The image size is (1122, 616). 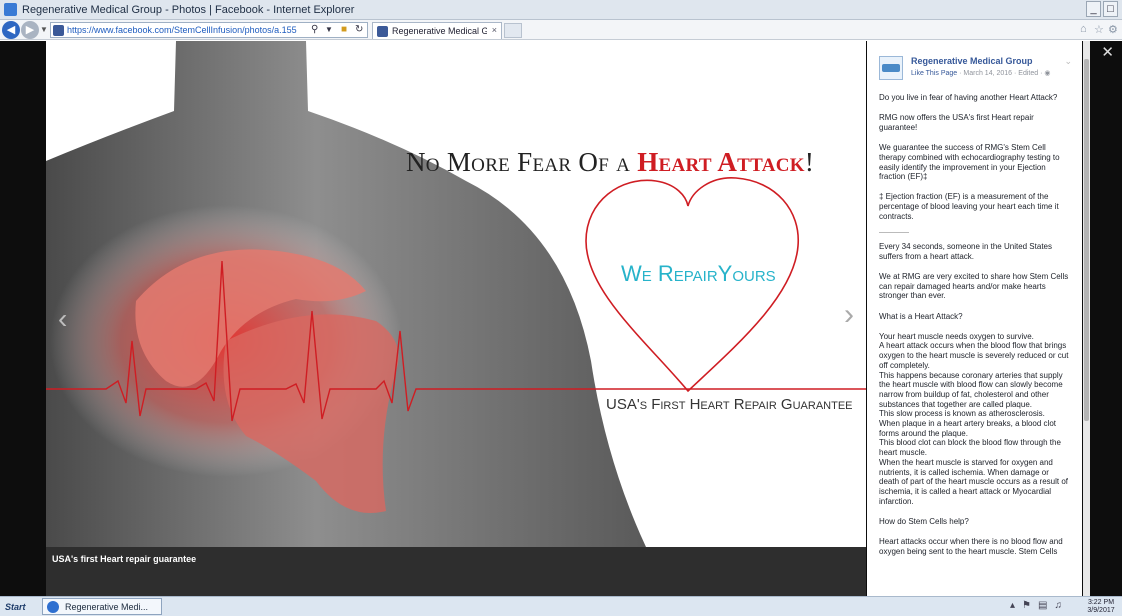 I want to click on page-avatar, so click(x=891, y=68).